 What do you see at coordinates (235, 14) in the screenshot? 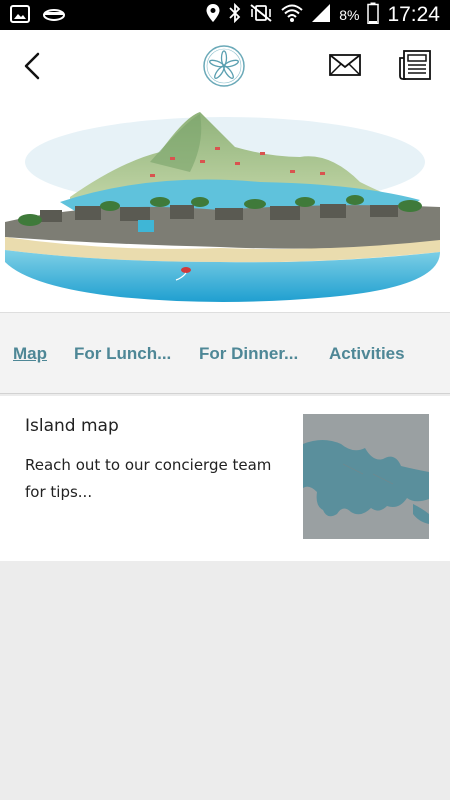
I see `bluetooth-icon` at bounding box center [235, 14].